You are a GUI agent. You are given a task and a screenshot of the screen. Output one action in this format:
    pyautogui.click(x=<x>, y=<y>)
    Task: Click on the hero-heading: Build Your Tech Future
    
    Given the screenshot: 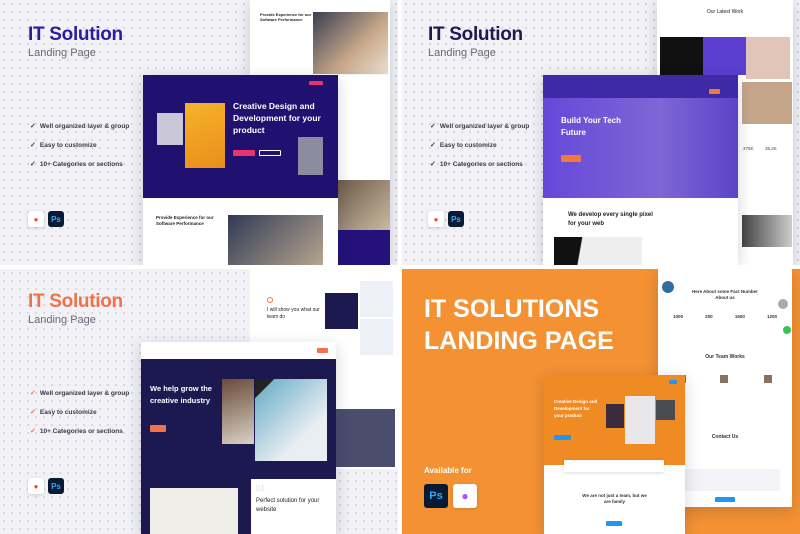 What is the action you would take?
    pyautogui.click(x=591, y=126)
    